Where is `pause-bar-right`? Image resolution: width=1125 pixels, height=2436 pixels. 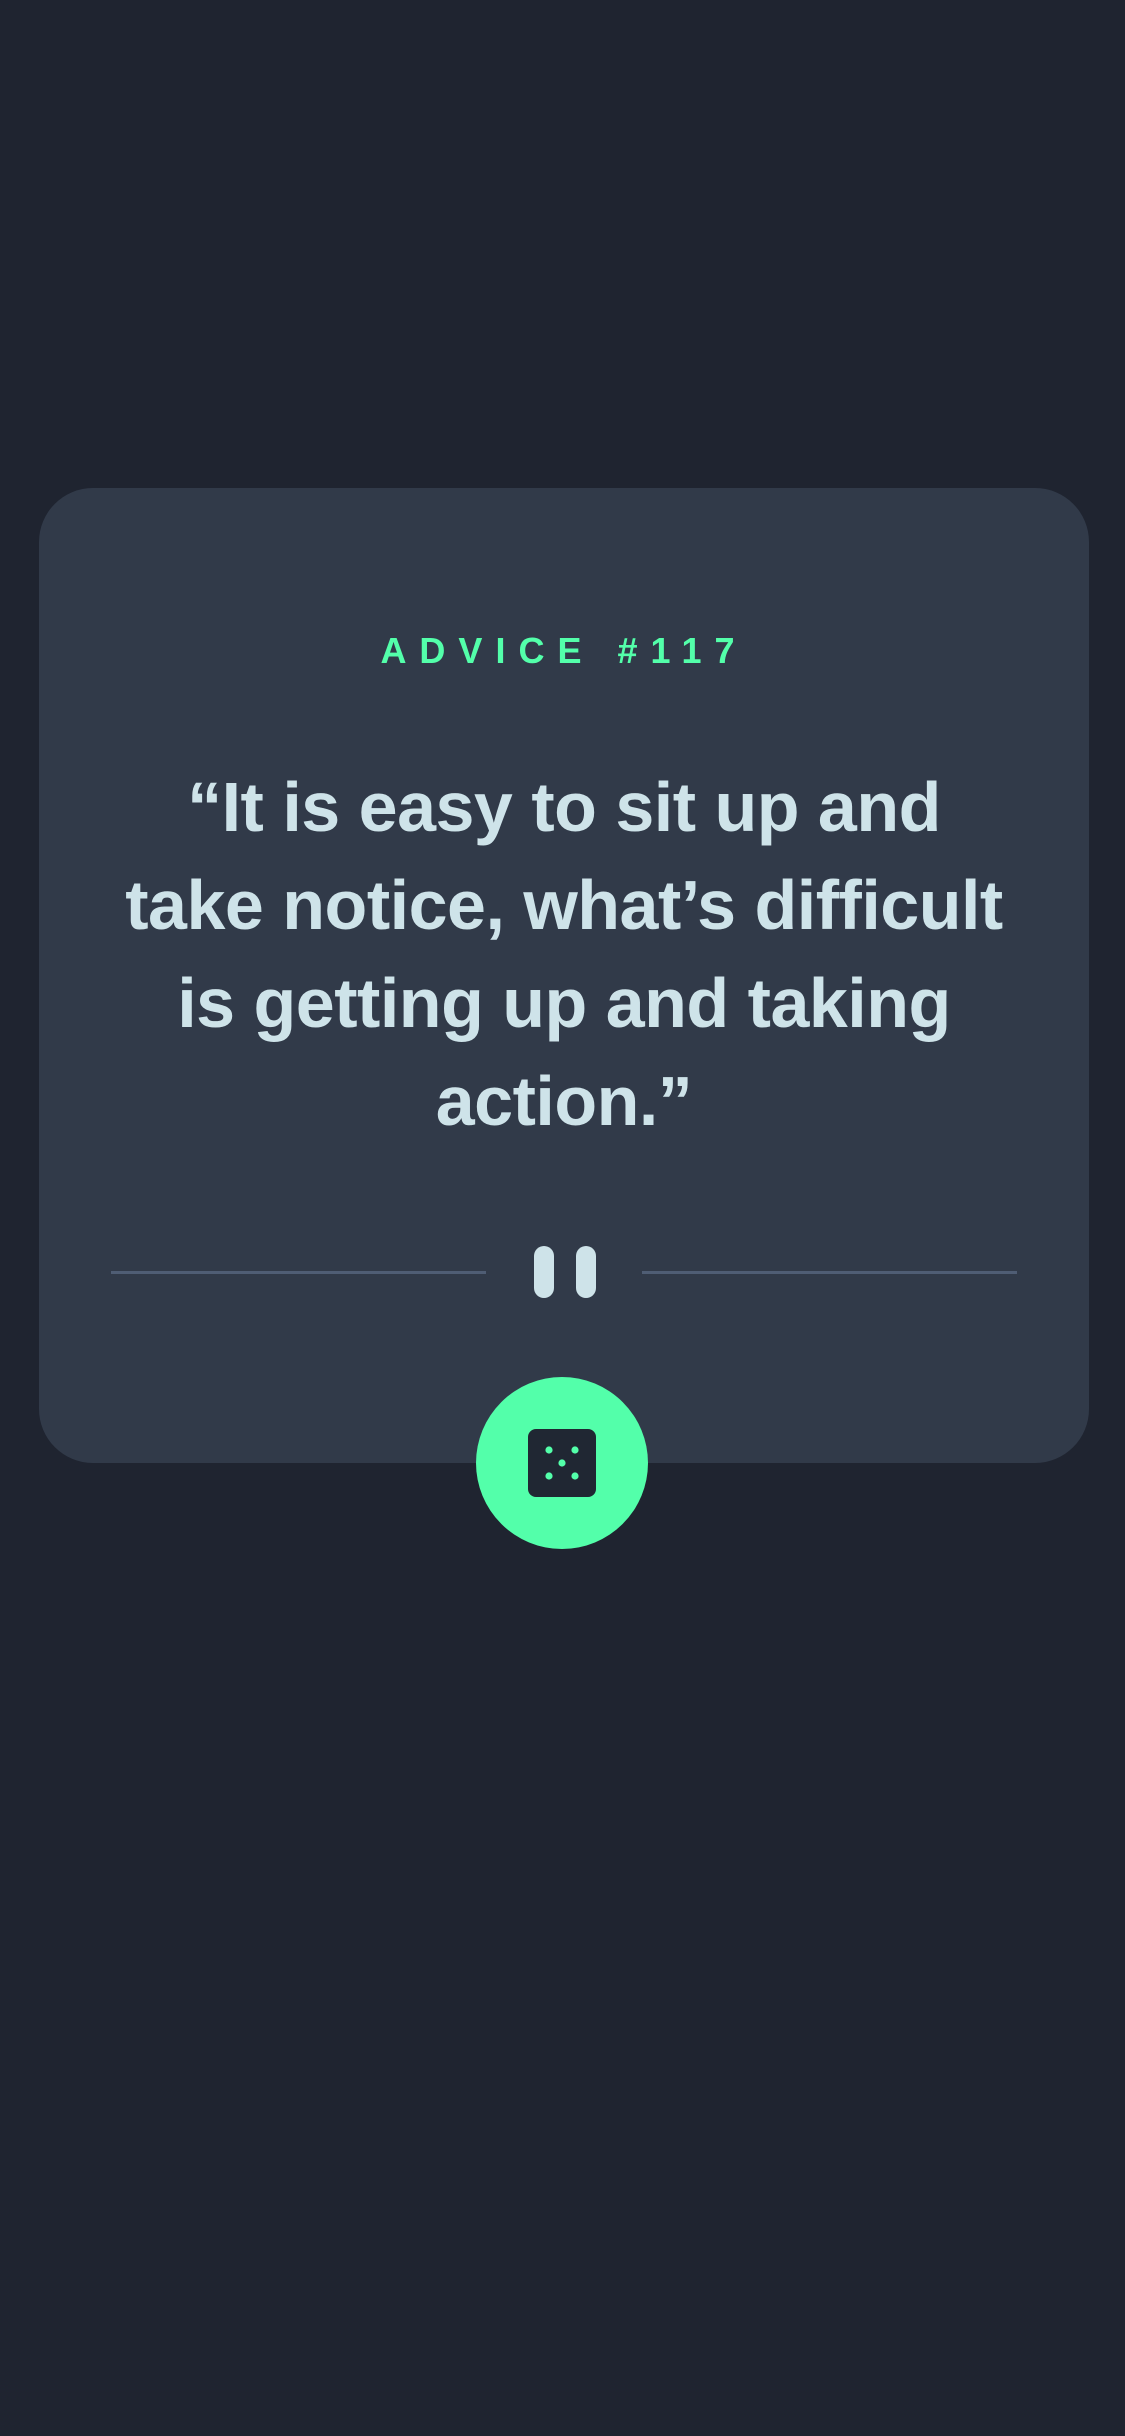
pause-bar-right is located at coordinates (586, 1272).